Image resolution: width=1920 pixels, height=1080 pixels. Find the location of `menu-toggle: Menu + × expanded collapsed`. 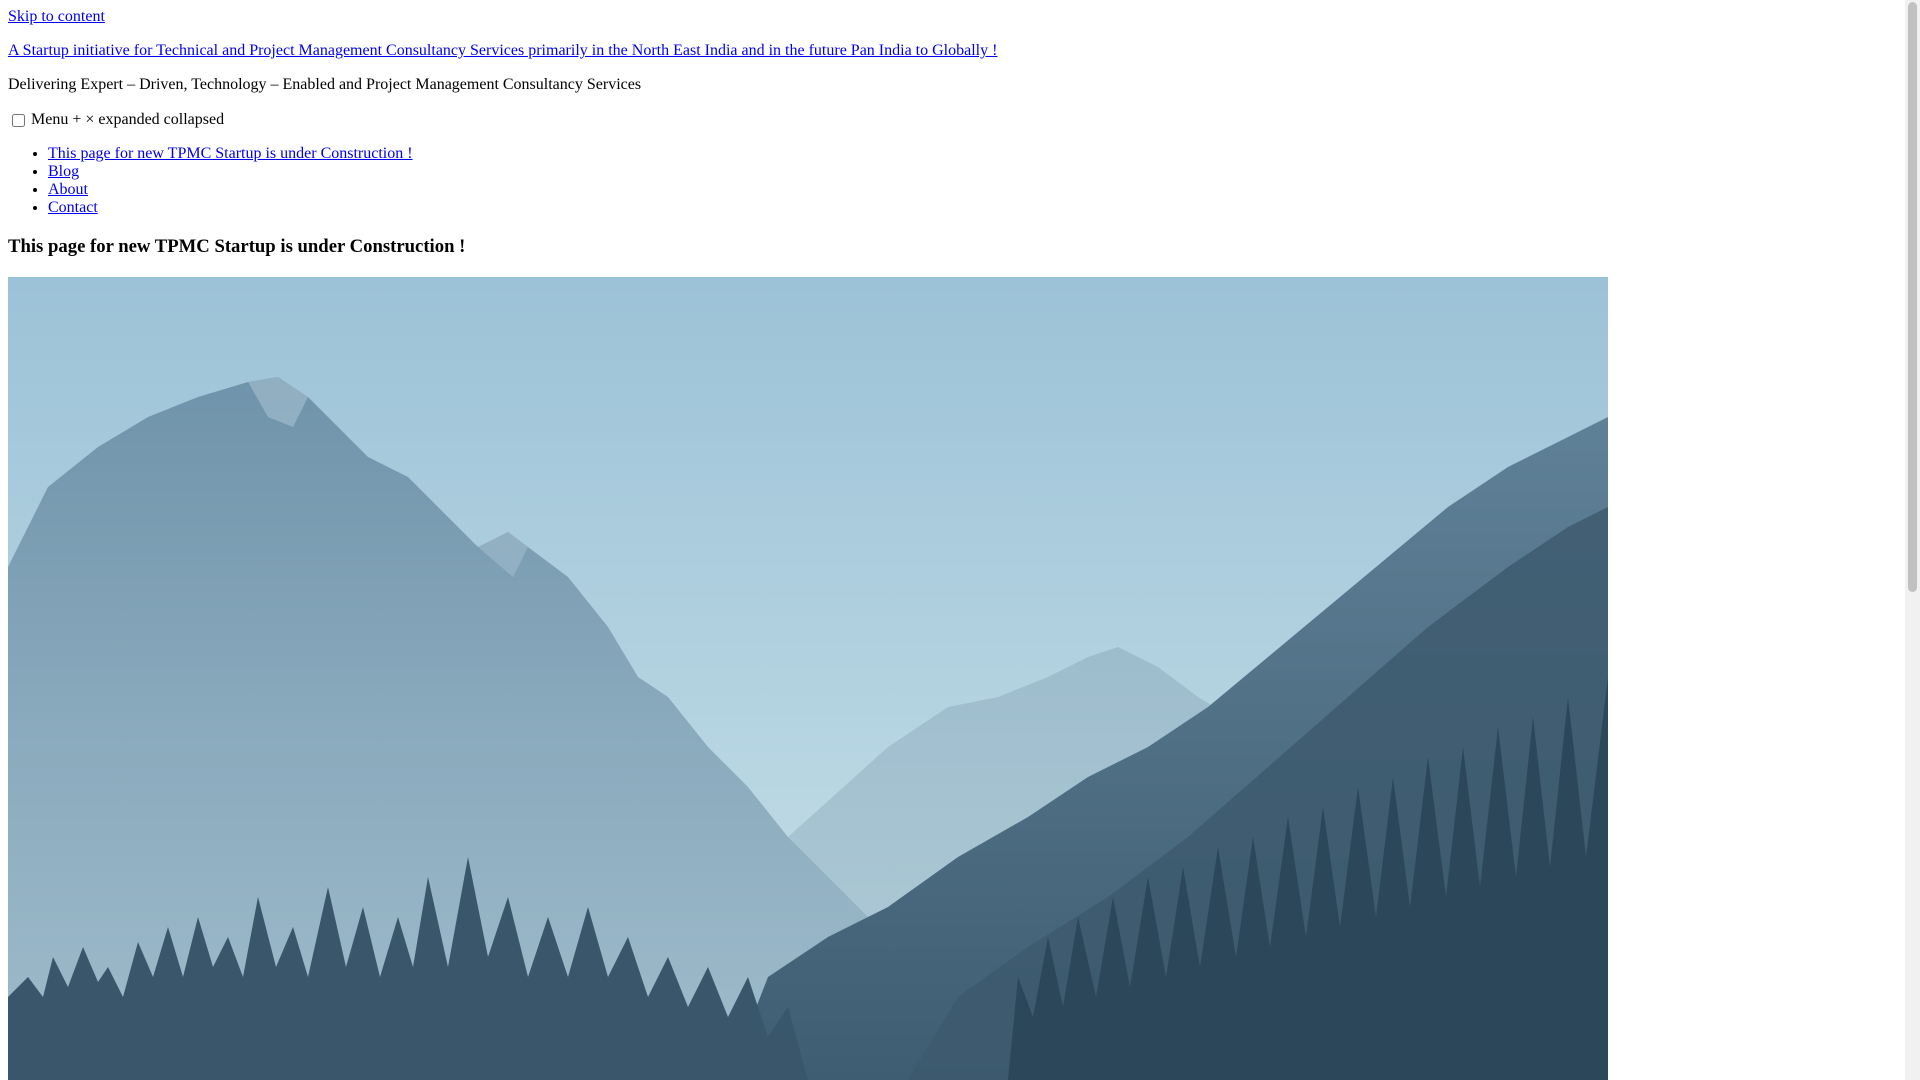

menu-toggle: Menu + × expanded collapsed is located at coordinates (116, 120).